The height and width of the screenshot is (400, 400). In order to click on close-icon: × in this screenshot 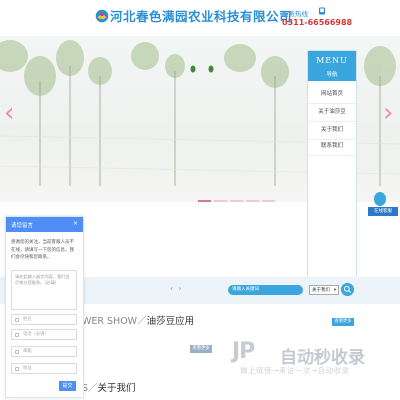, I will do `click(75, 223)`.